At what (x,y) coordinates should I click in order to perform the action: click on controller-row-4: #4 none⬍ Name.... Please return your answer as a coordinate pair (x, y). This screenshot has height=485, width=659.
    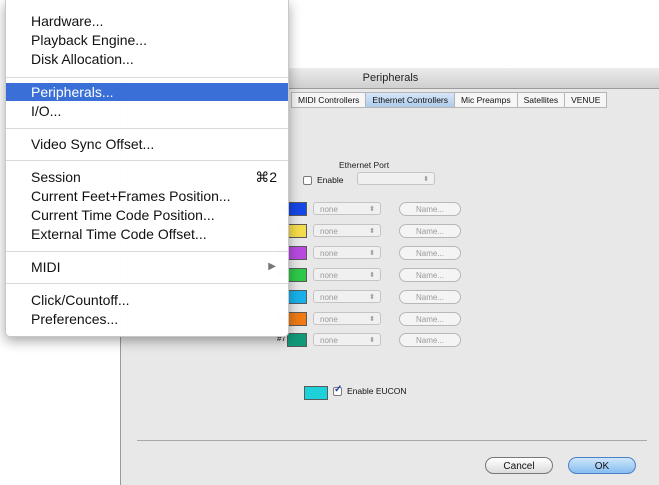
    Looking at the image, I should click on (391, 275).